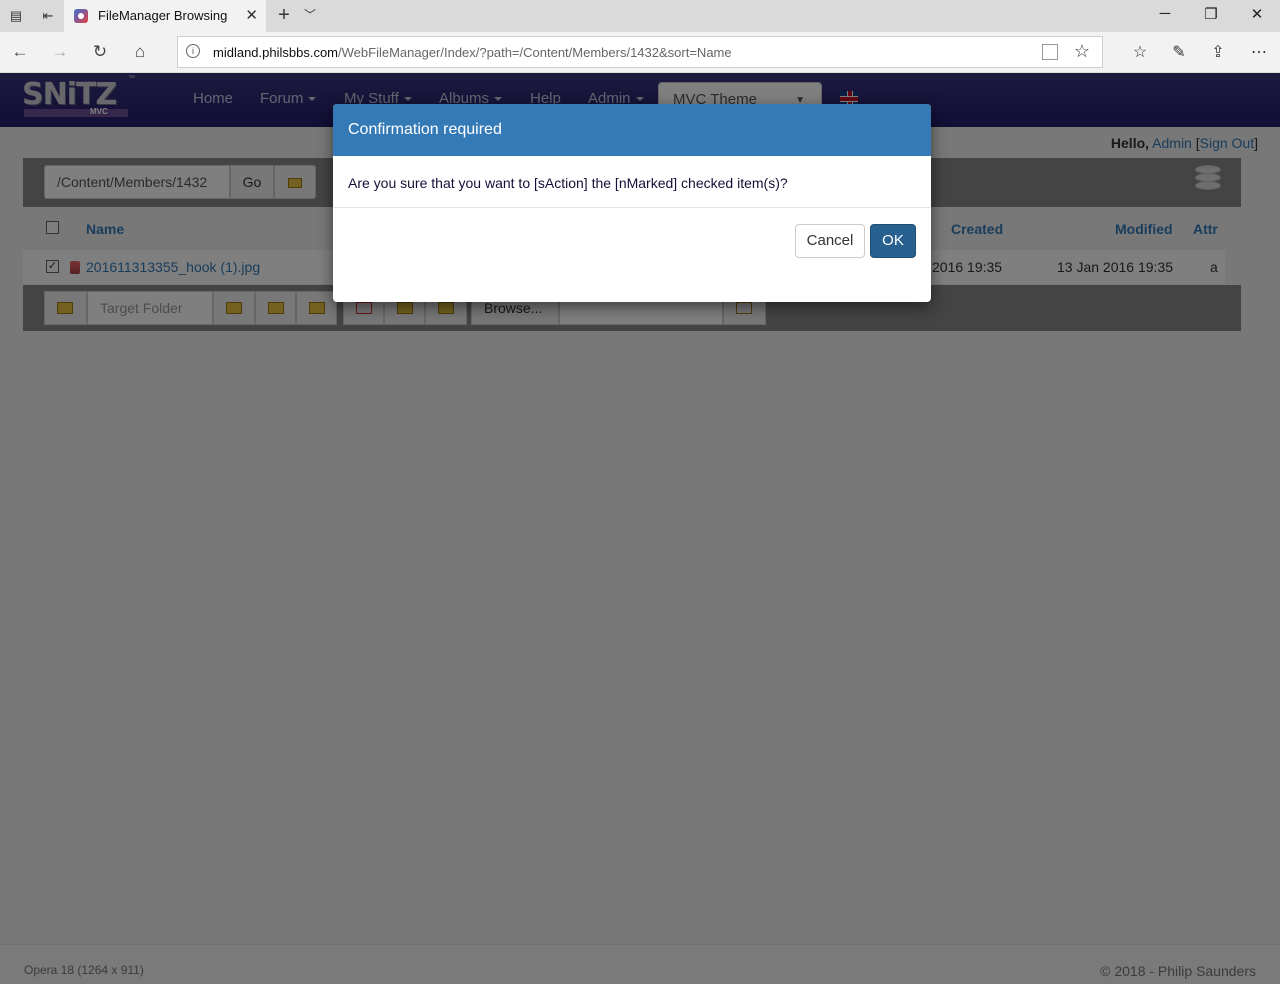 Image resolution: width=1280 pixels, height=984 pixels. Describe the element at coordinates (20, 52) in the screenshot. I see `back-icon: ←` at that location.